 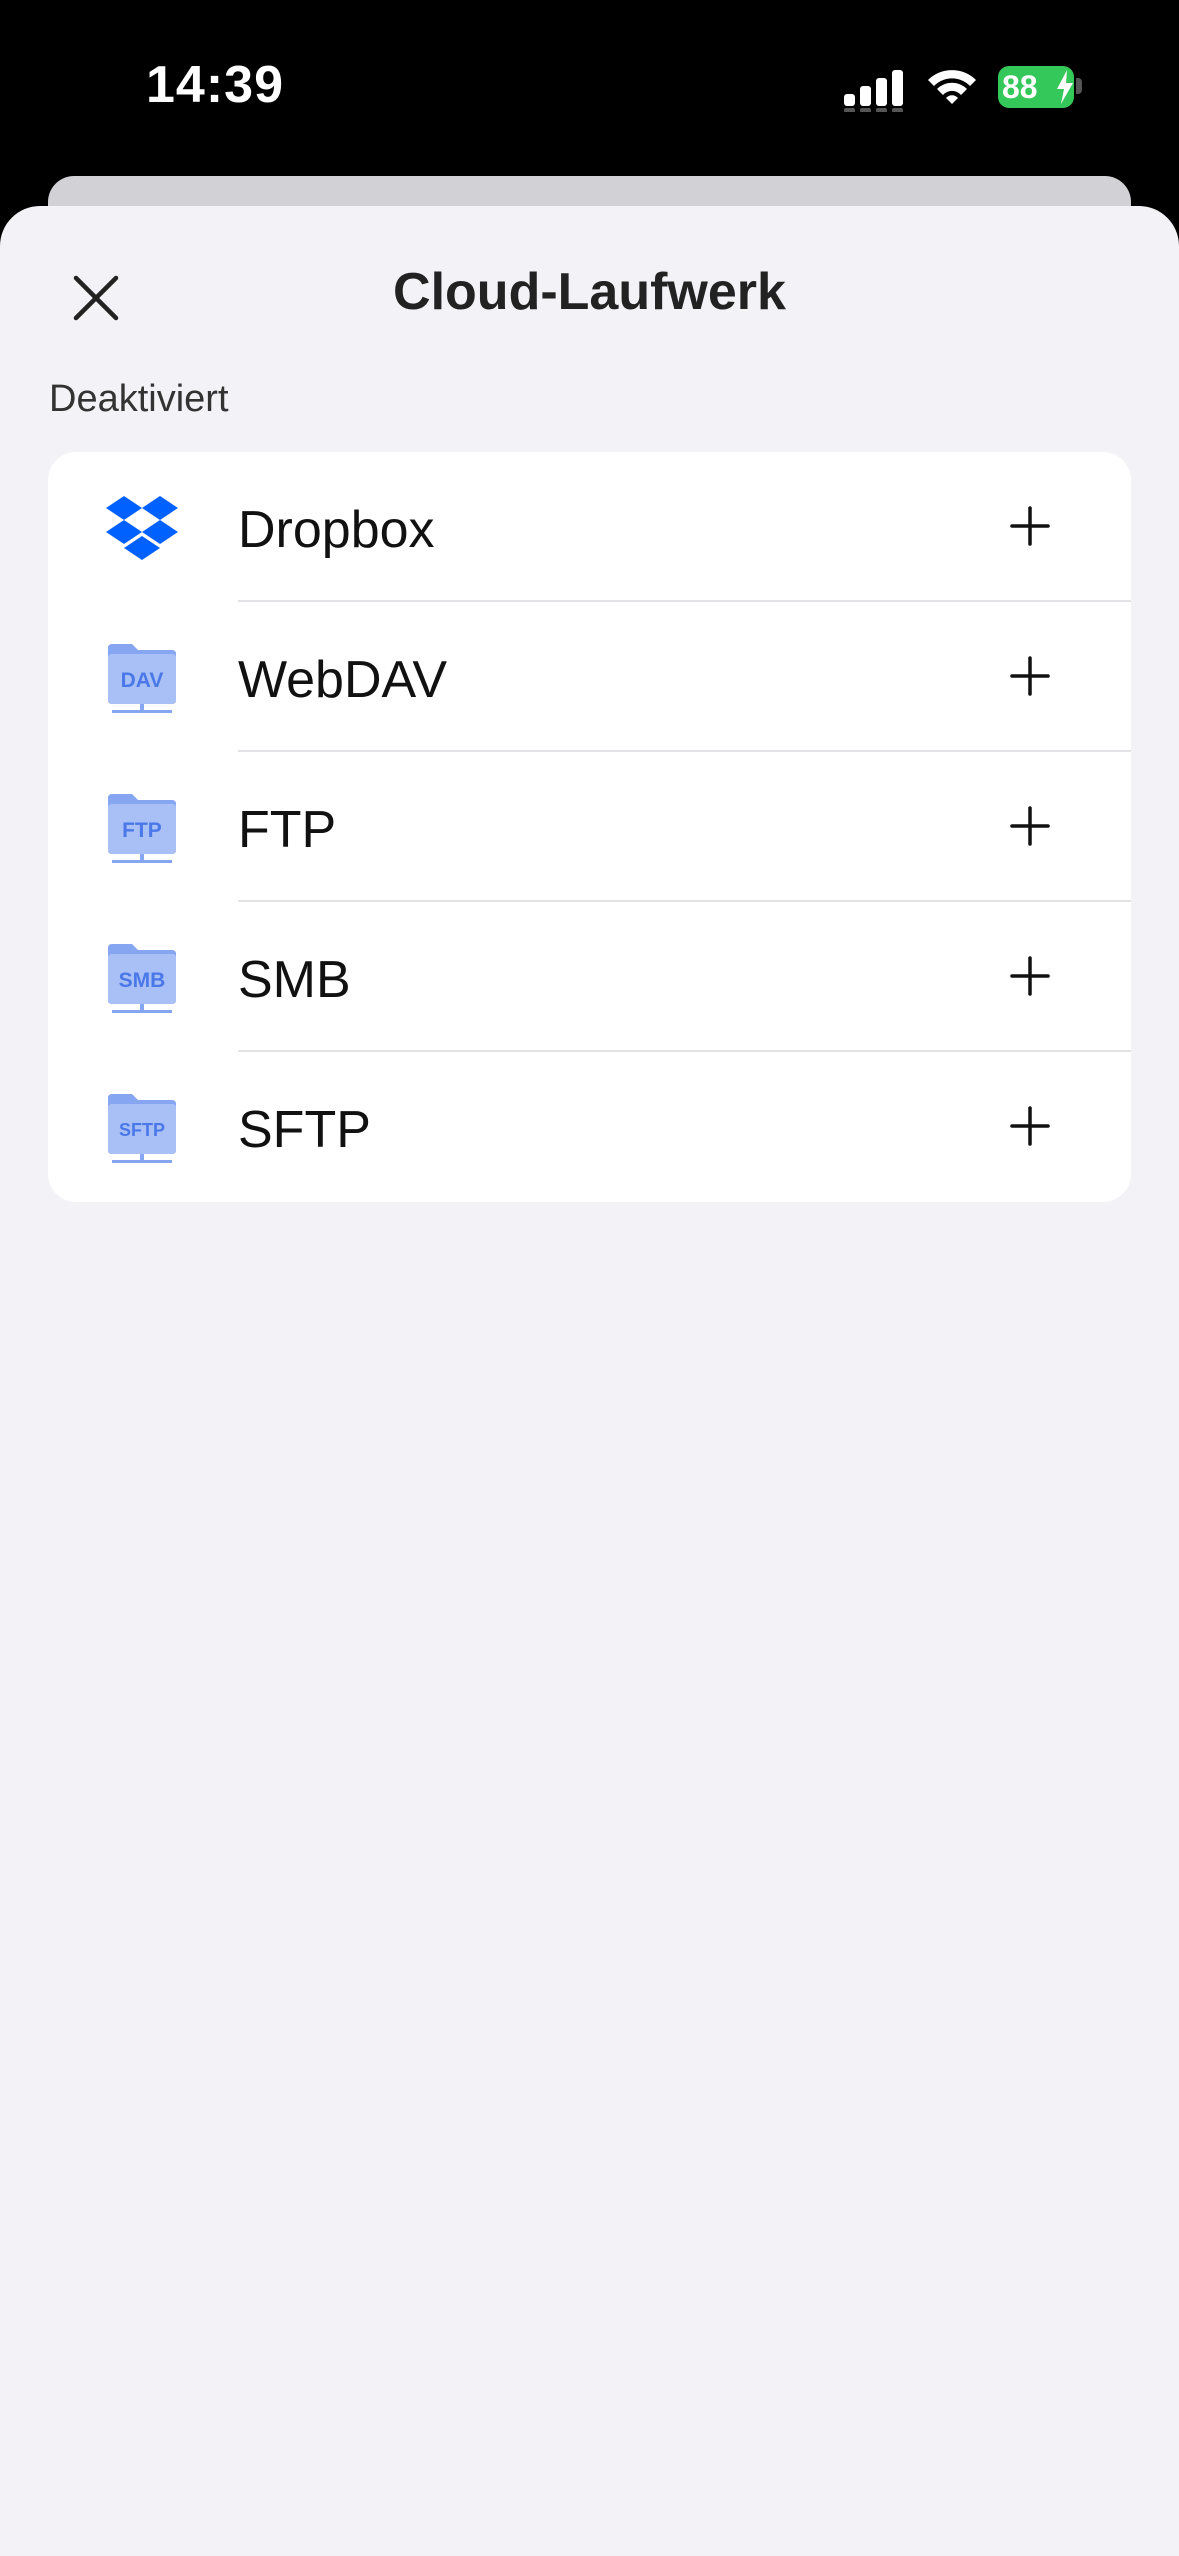 What do you see at coordinates (589, 677) in the screenshot?
I see `list-item-webdav: DAV WebDAV` at bounding box center [589, 677].